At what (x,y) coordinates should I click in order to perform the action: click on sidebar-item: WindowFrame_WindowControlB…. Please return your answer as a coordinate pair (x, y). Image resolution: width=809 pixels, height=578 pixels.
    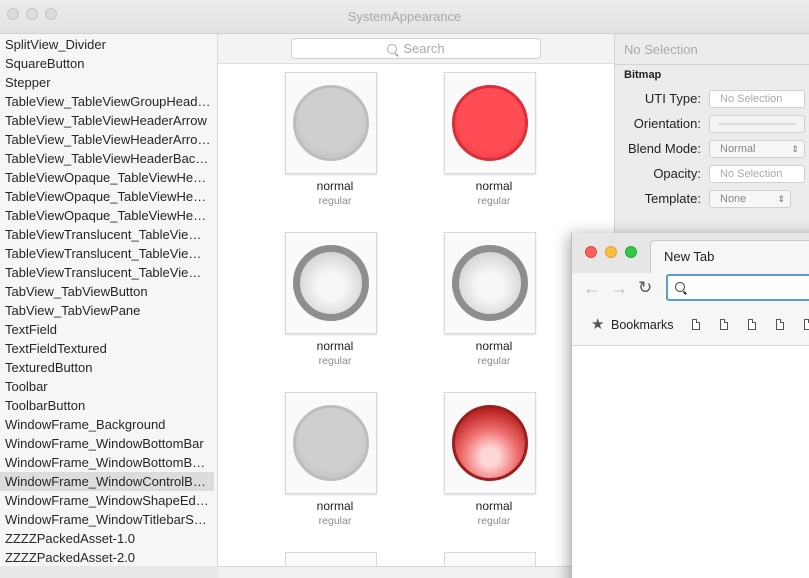
    Looking at the image, I should click on (107, 481).